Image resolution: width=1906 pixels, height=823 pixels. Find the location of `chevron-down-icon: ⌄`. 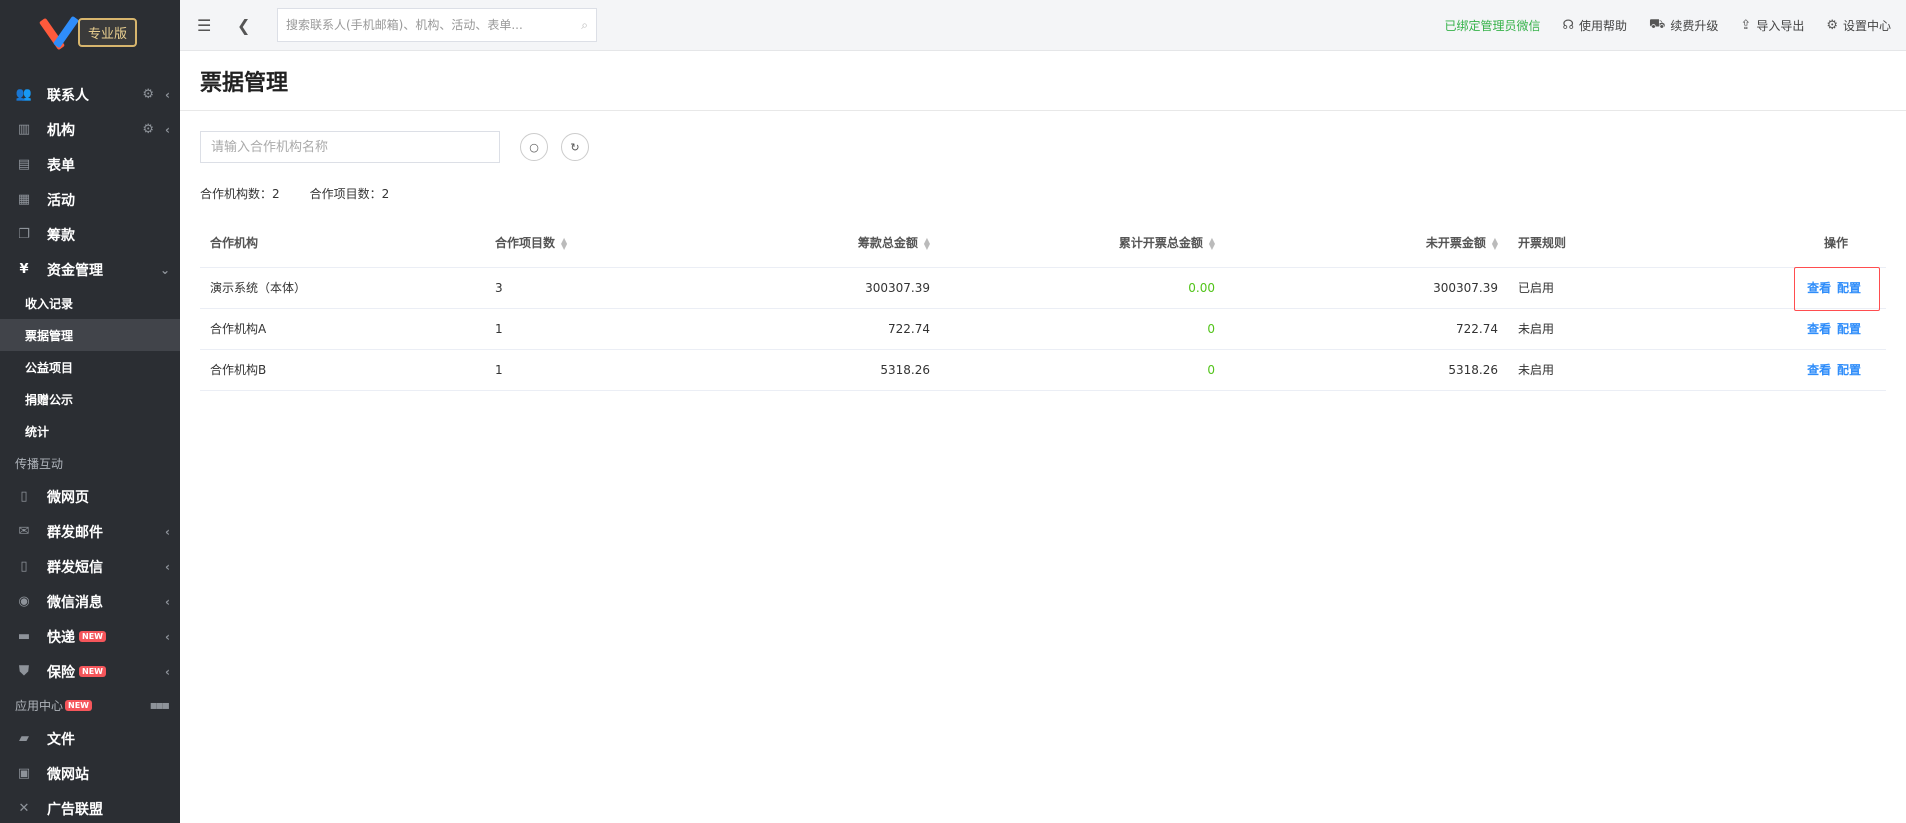

chevron-down-icon: ⌄ is located at coordinates (165, 270).